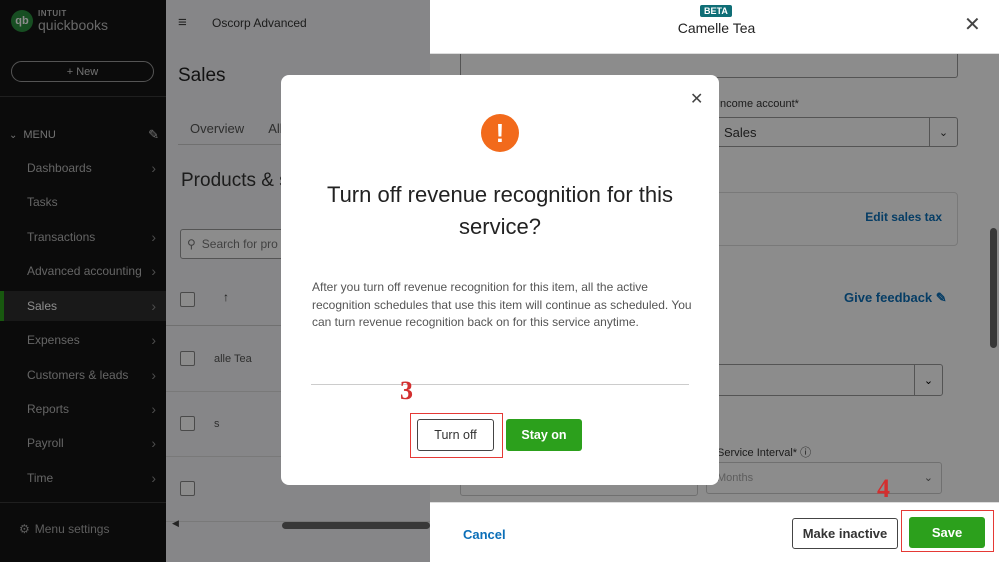  What do you see at coordinates (947, 531) in the screenshot?
I see `annotation-highlight-save` at bounding box center [947, 531].